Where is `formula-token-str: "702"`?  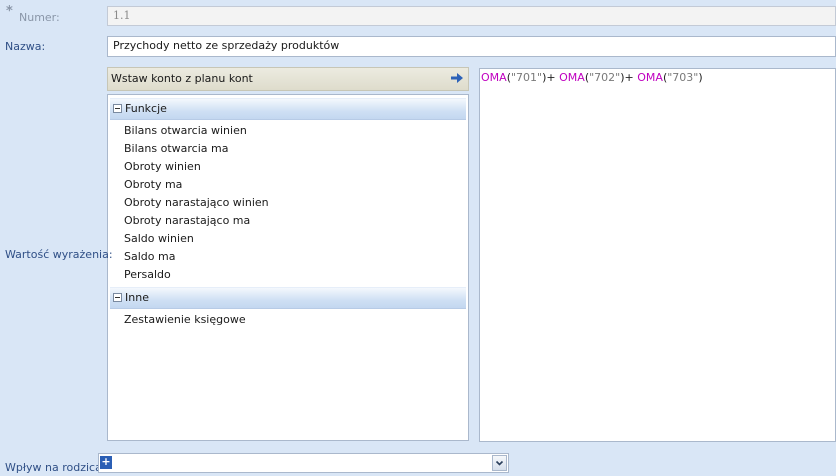
formula-token-str: "702" is located at coordinates (605, 77).